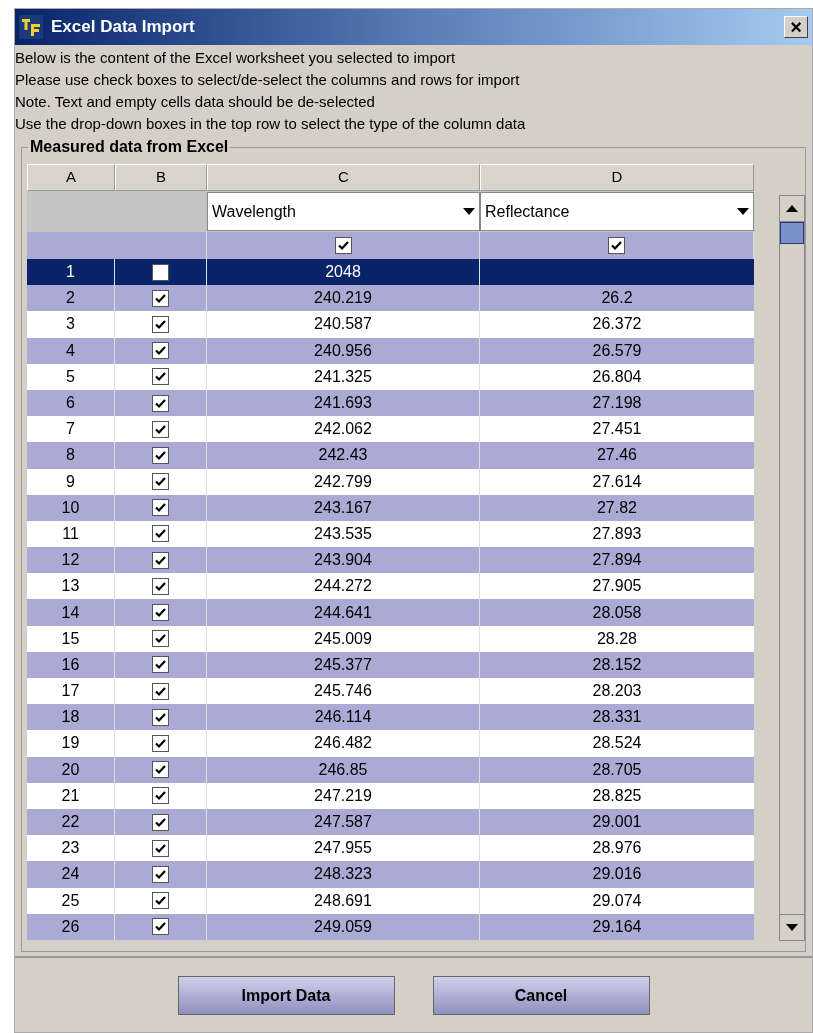 This screenshot has width=813, height=1033. I want to click on row-number: 20, so click(70, 769).